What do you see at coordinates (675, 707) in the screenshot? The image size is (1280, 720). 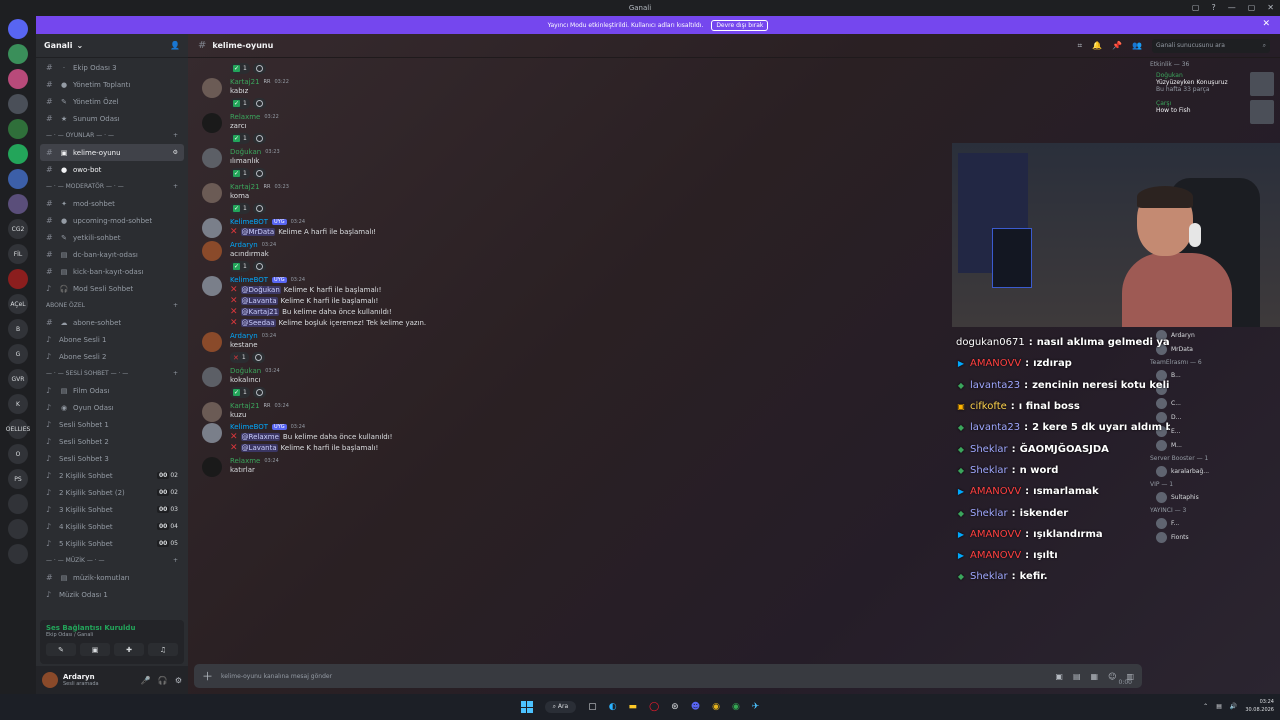 I see `steam-icon: ⊛` at bounding box center [675, 707].